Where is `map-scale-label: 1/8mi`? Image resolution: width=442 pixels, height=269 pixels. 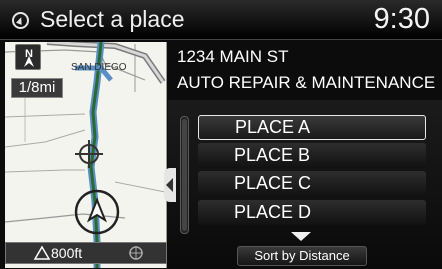 map-scale-label: 1/8mi is located at coordinates (37, 88).